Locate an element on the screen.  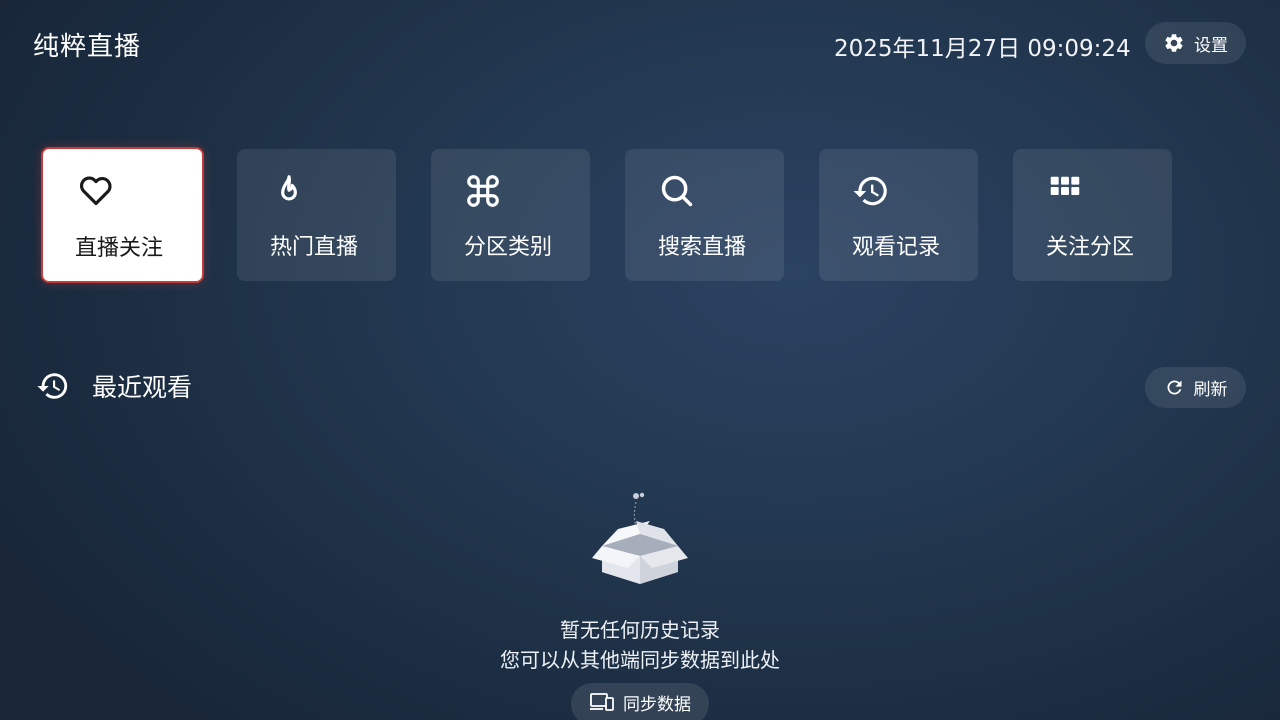
clock: 2025年11月27日 09:09:24 is located at coordinates (982, 49).